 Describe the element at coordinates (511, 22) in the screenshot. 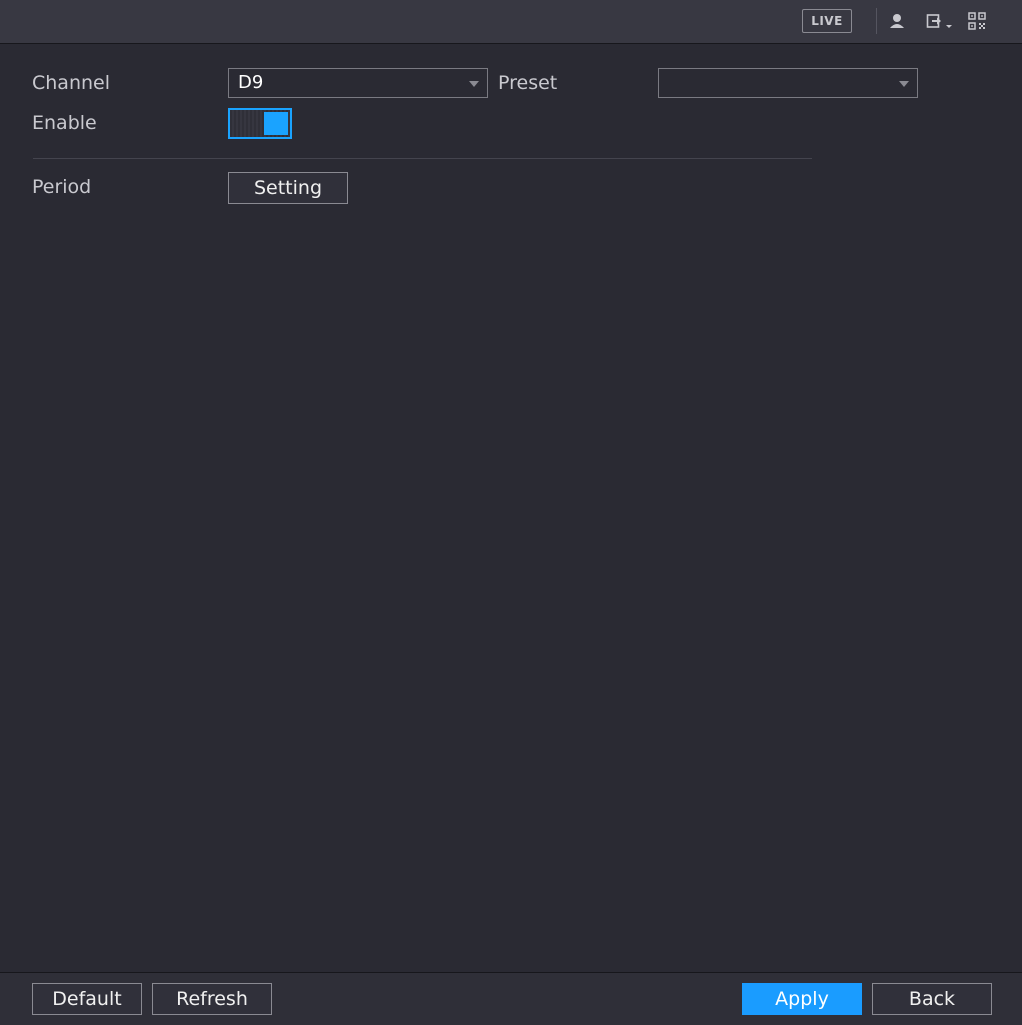

I see `top-bar: LIVE` at that location.